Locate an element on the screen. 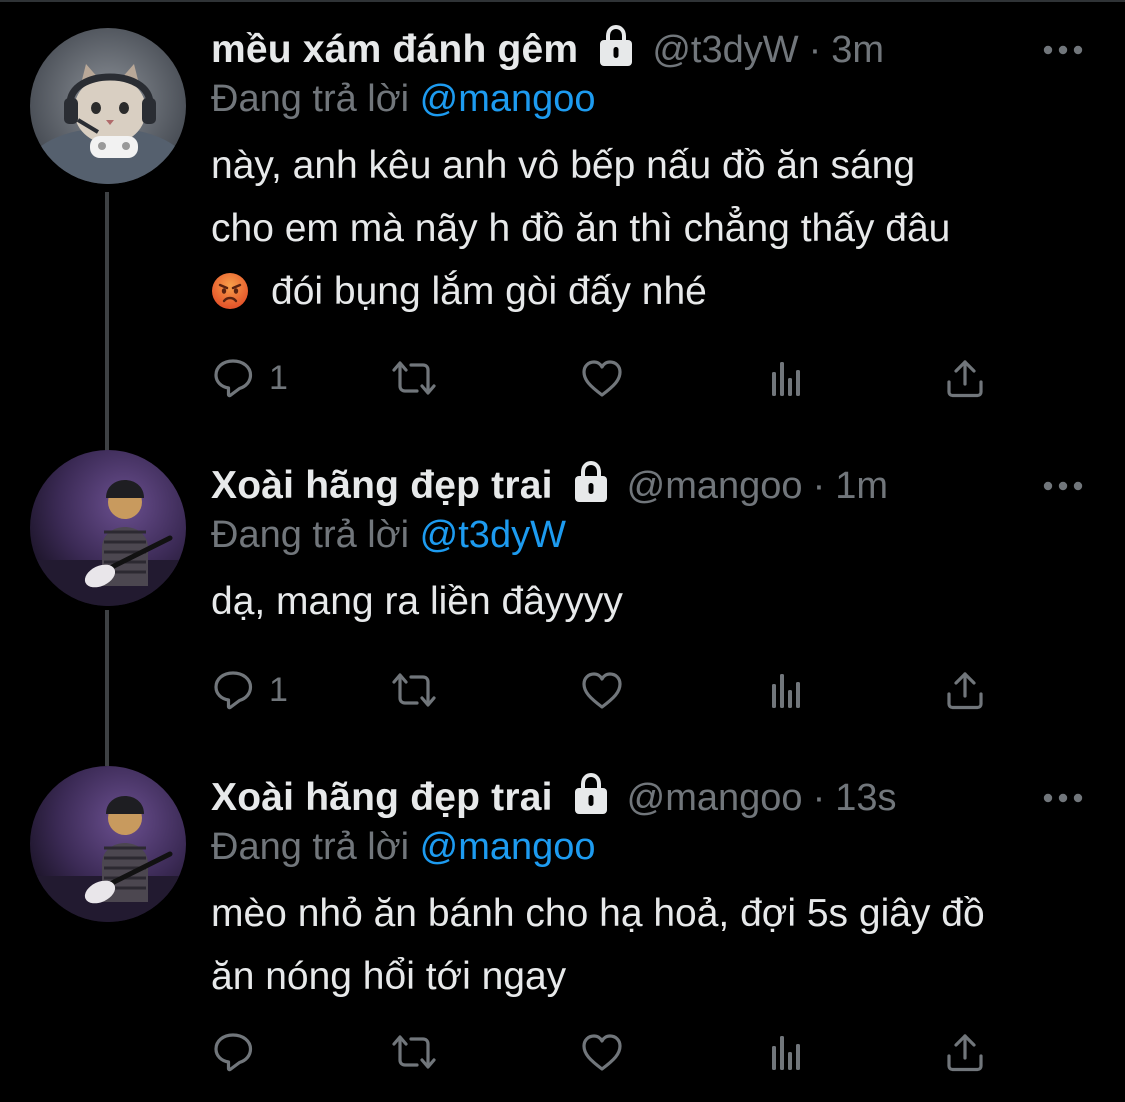 The height and width of the screenshot is (1102, 1125). tweet-header: Xoài hãng đẹp trai @mangoo · 13s is located at coordinates (648, 798).